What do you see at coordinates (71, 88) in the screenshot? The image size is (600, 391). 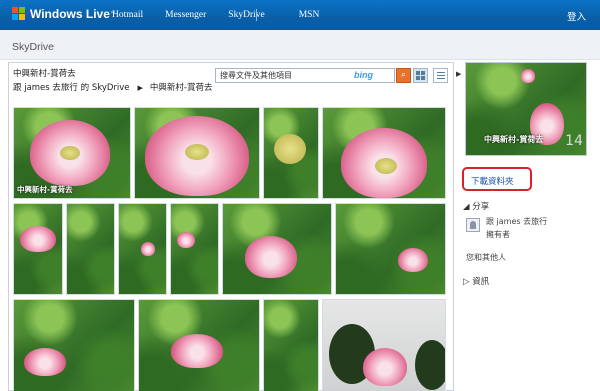 I see `breadcrumb-owner-link: 跟 james 去旅行 的 SkyDrive` at bounding box center [71, 88].